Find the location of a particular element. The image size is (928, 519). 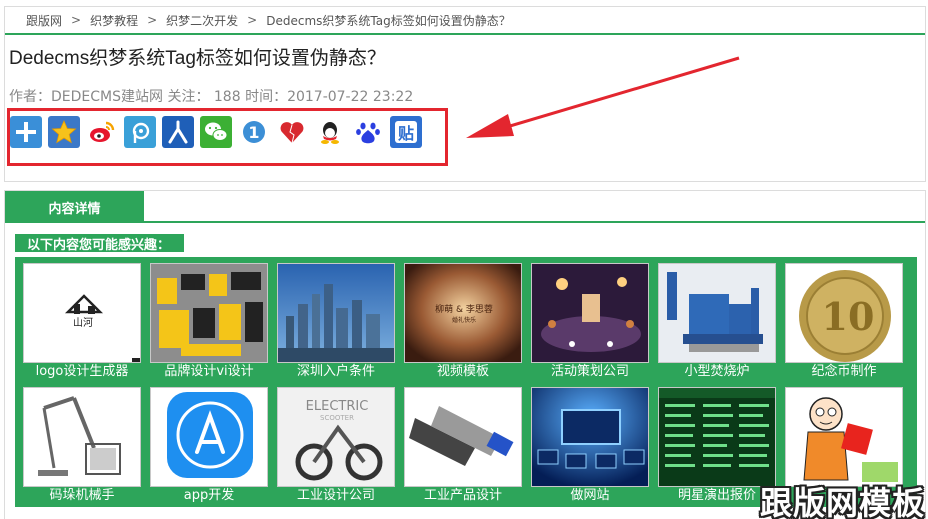

tieba-icon: 贴 is located at coordinates (406, 132).